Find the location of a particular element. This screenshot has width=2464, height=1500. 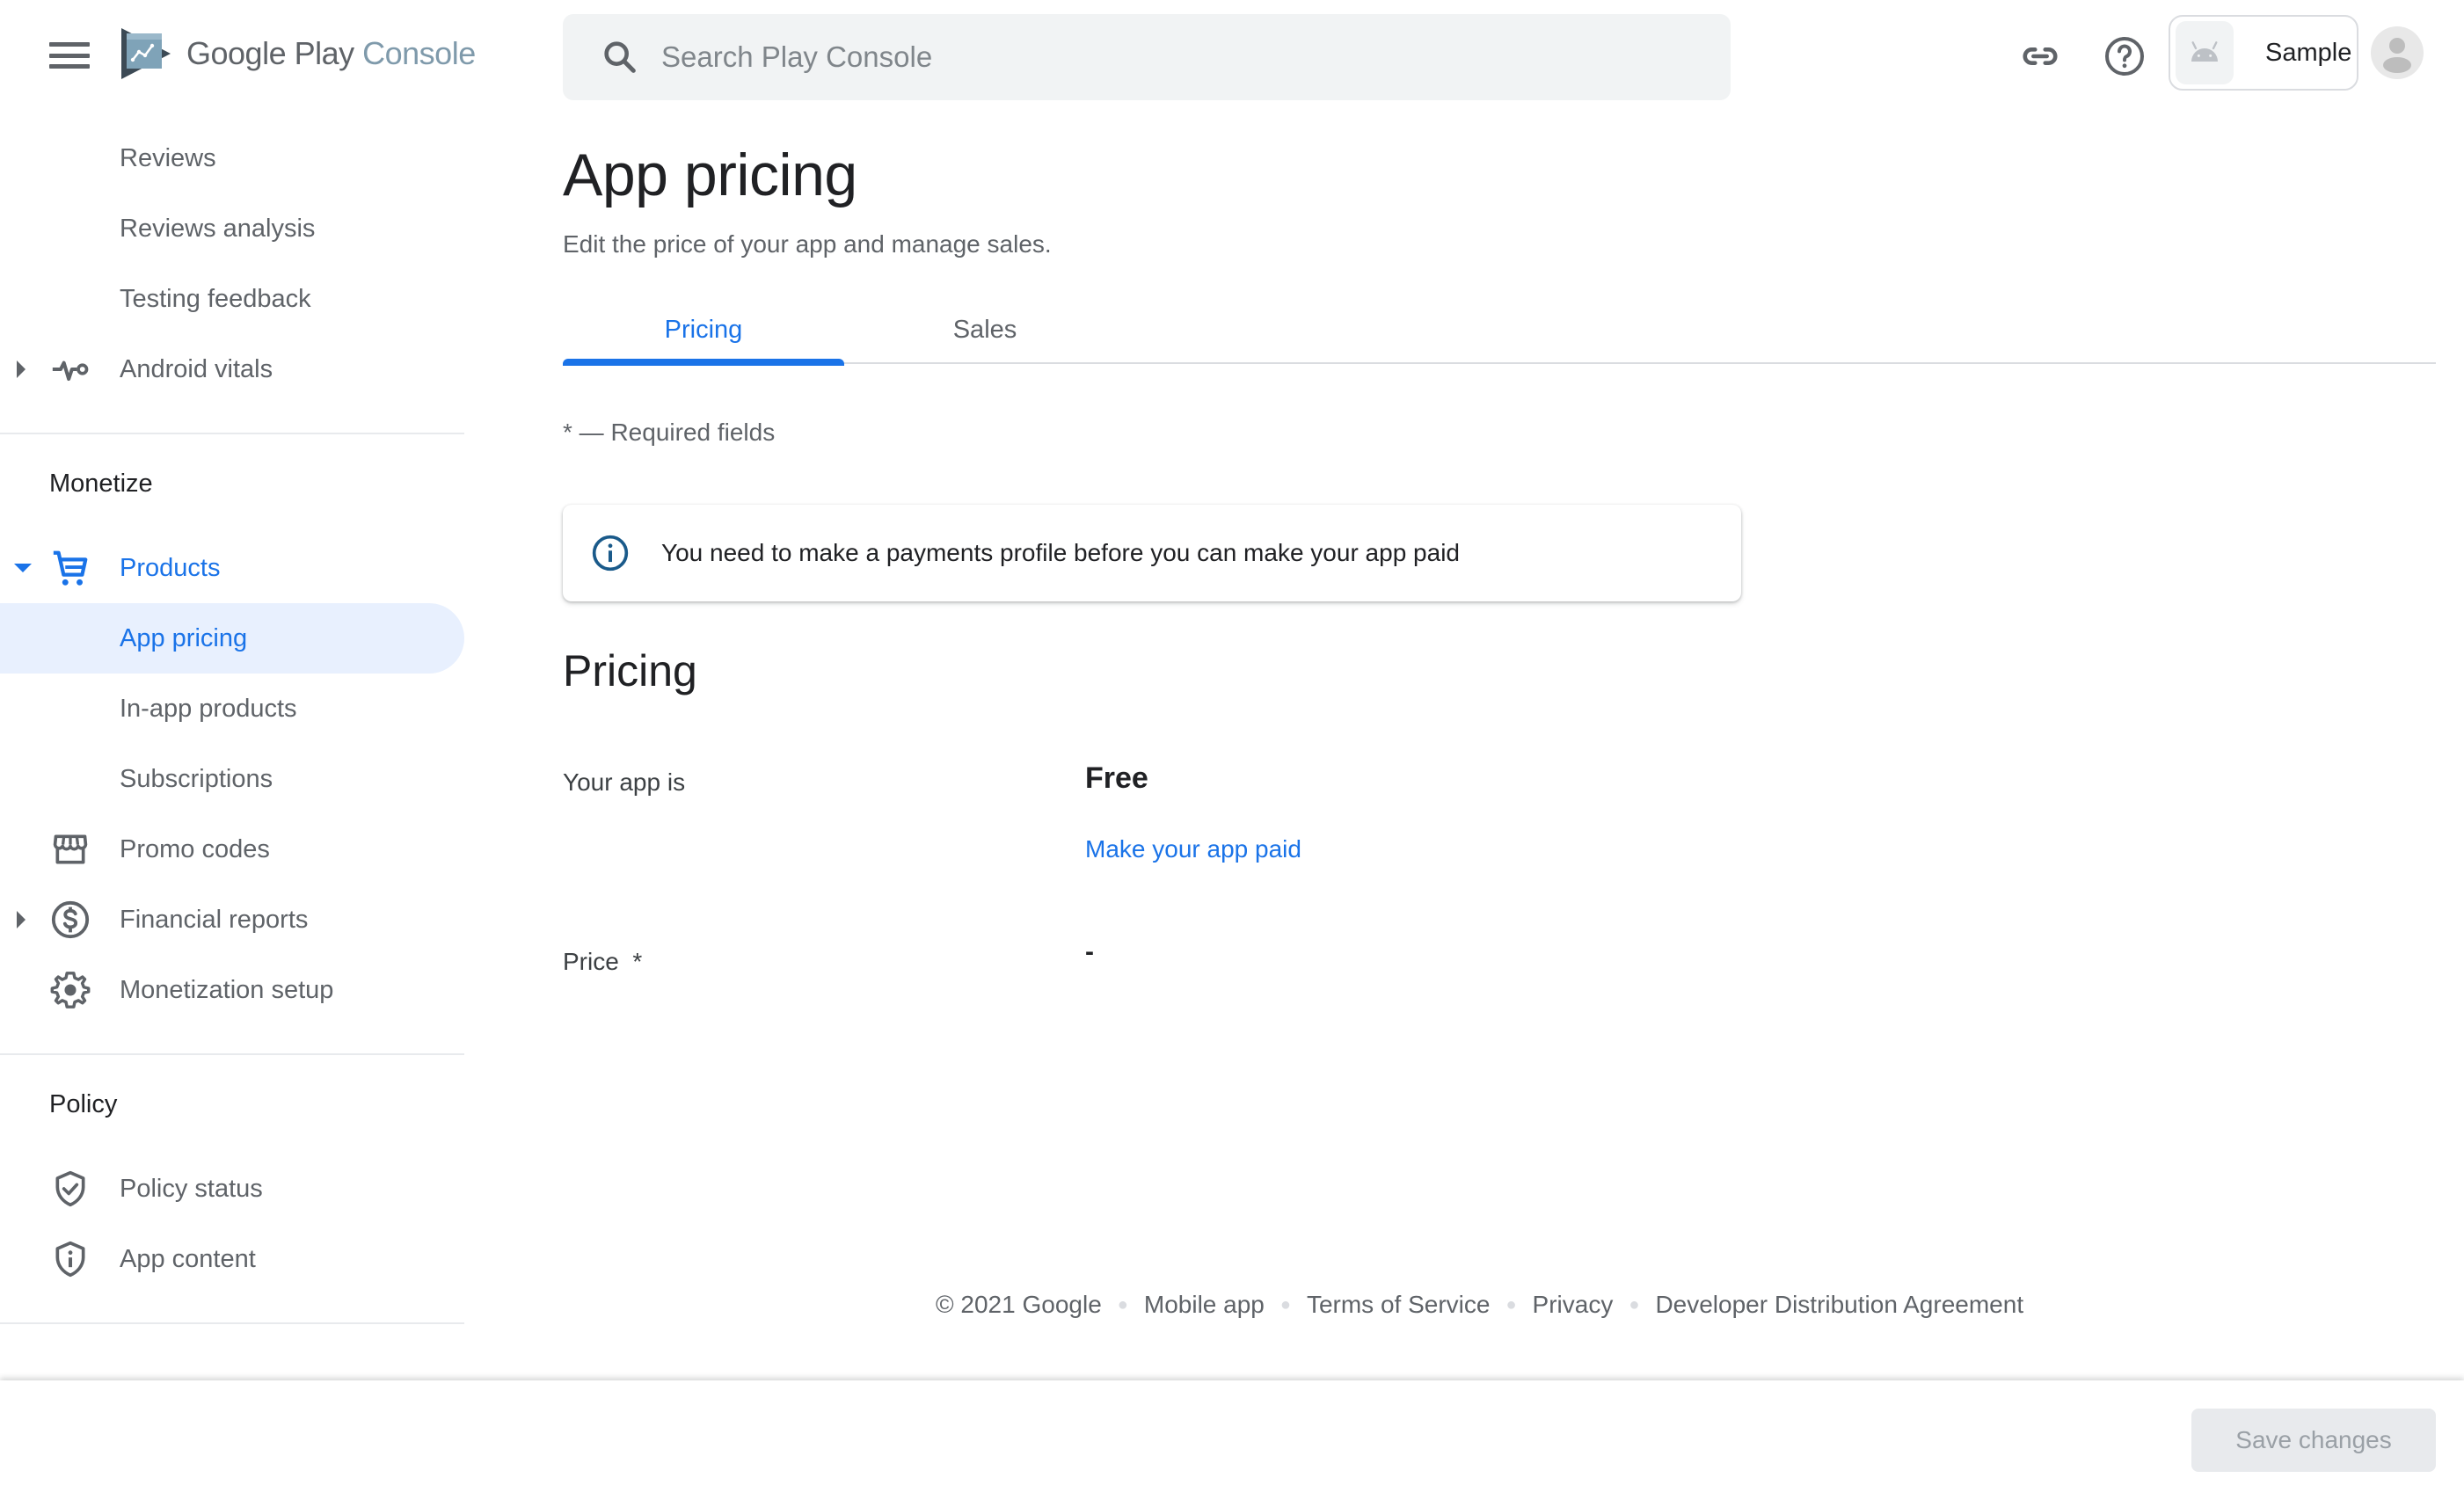

logo-text: Google Play Console is located at coordinates (331, 53).